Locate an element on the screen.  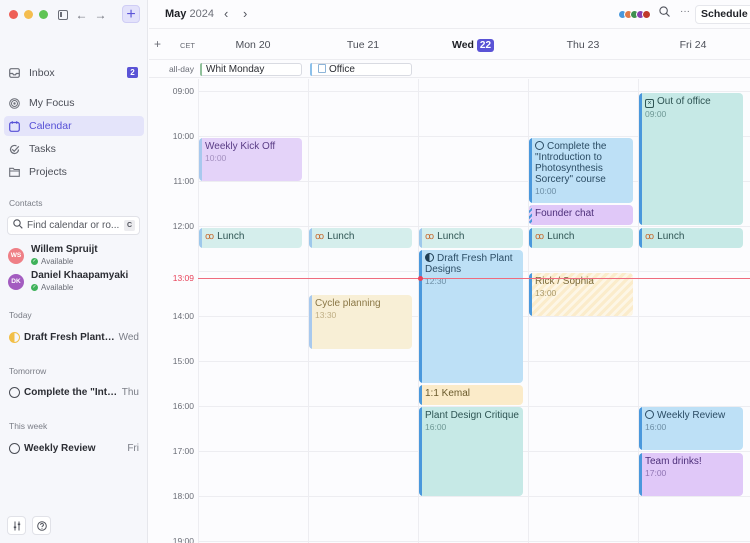
day-number: 21 is located at coordinates (373, 45).